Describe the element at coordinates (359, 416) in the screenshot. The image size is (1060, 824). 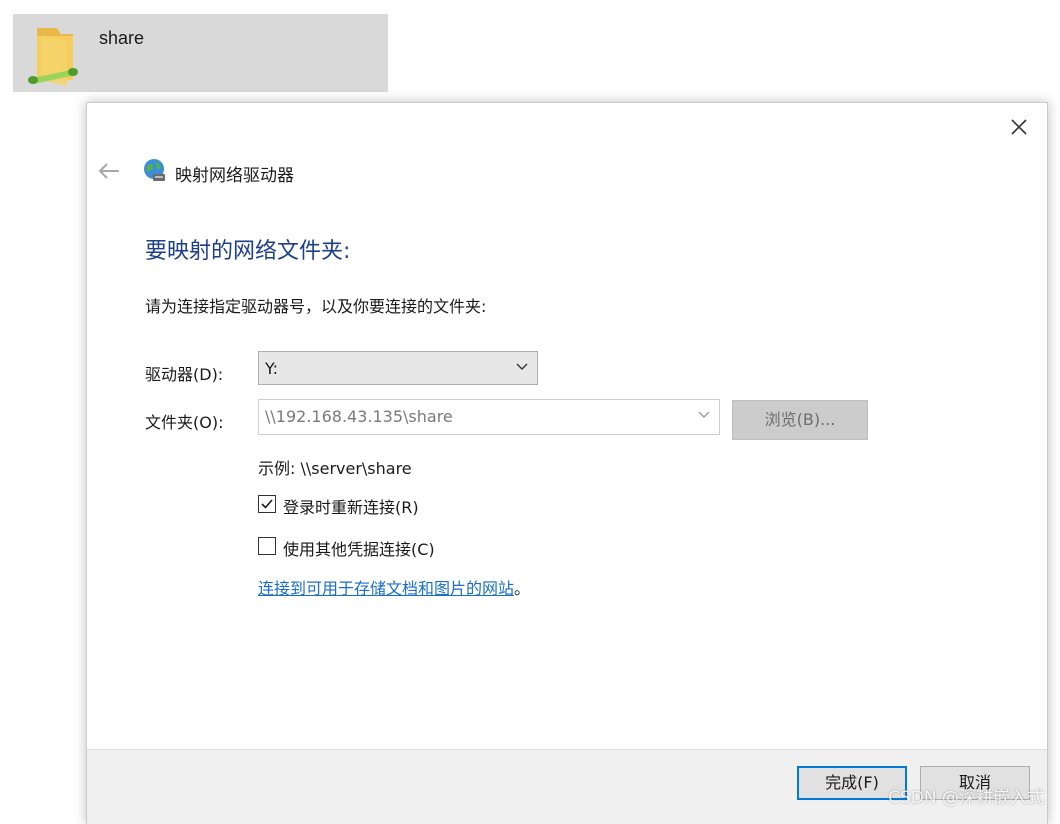
I see `folder-path-value: \\192.168.43.135\share` at that location.